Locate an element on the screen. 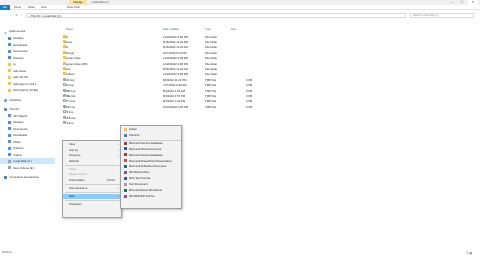  new-microsoft-powerpoint-presentation: Microsoft PowerPoint Presentation is located at coordinates (151, 162).